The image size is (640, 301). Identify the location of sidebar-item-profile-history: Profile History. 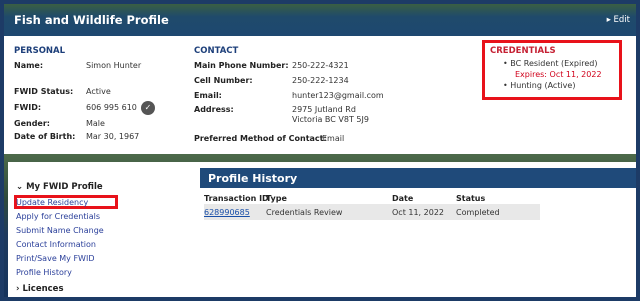
(44, 272).